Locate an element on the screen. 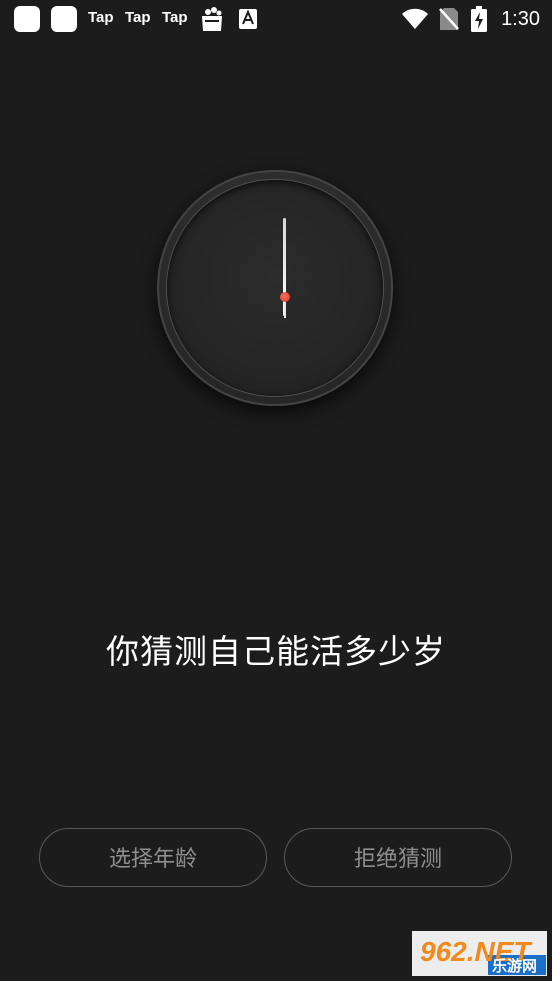 The image size is (552, 981). site-logo-icon: 962.NET 乐游网 is located at coordinates (479, 953).